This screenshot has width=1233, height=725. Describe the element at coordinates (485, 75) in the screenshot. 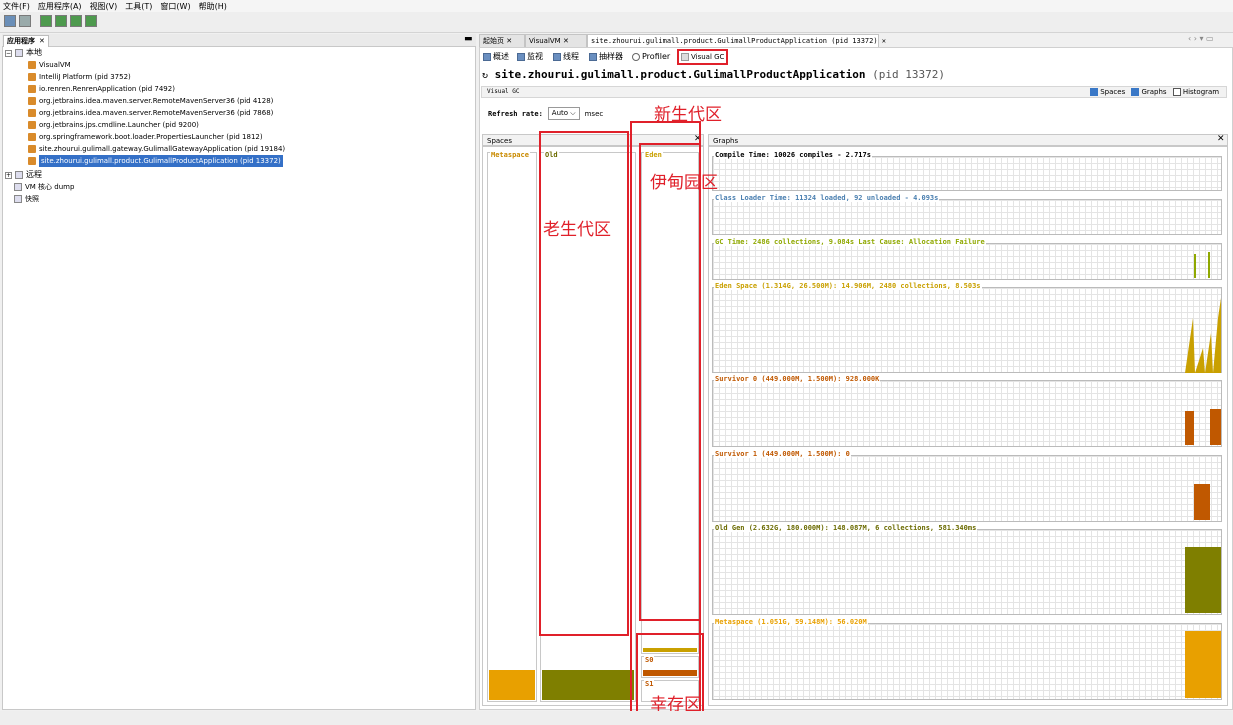

I see `refresh-spinner-icon: ↻` at that location.